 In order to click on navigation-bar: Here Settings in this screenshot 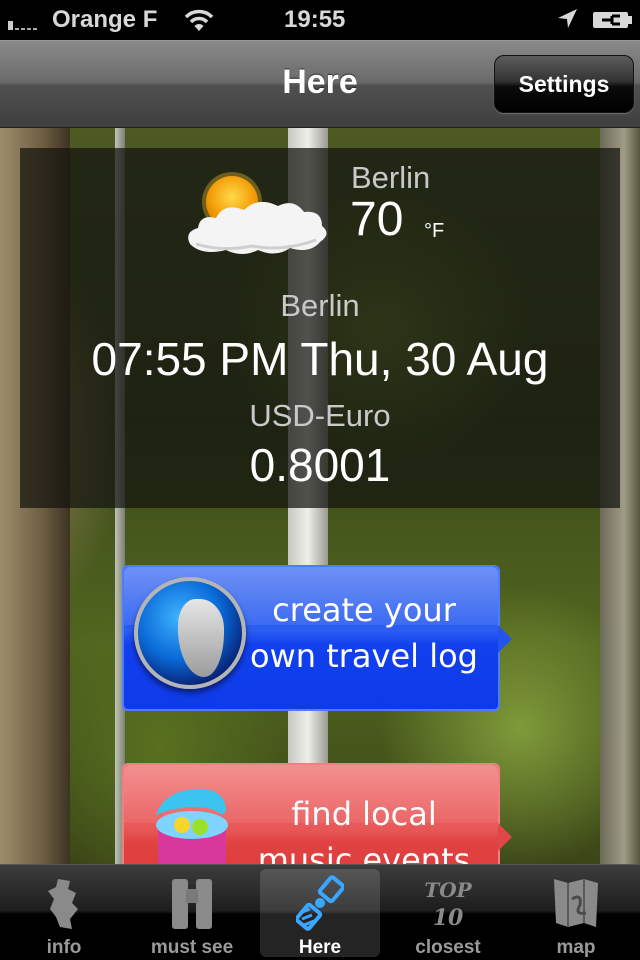, I will do `click(320, 84)`.